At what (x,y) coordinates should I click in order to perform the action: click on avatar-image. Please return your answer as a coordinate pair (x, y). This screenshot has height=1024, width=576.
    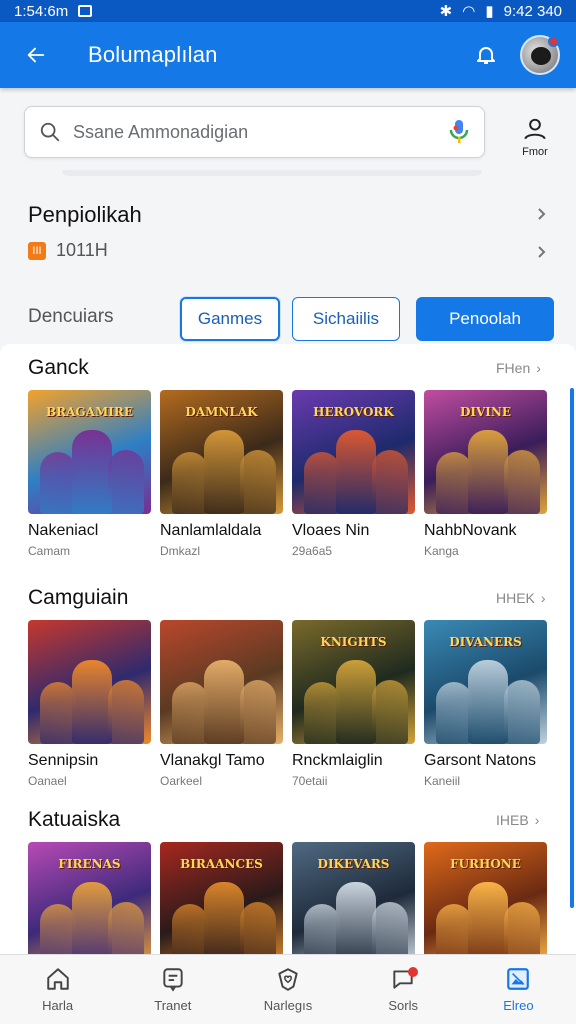
    Looking at the image, I should click on (541, 56).